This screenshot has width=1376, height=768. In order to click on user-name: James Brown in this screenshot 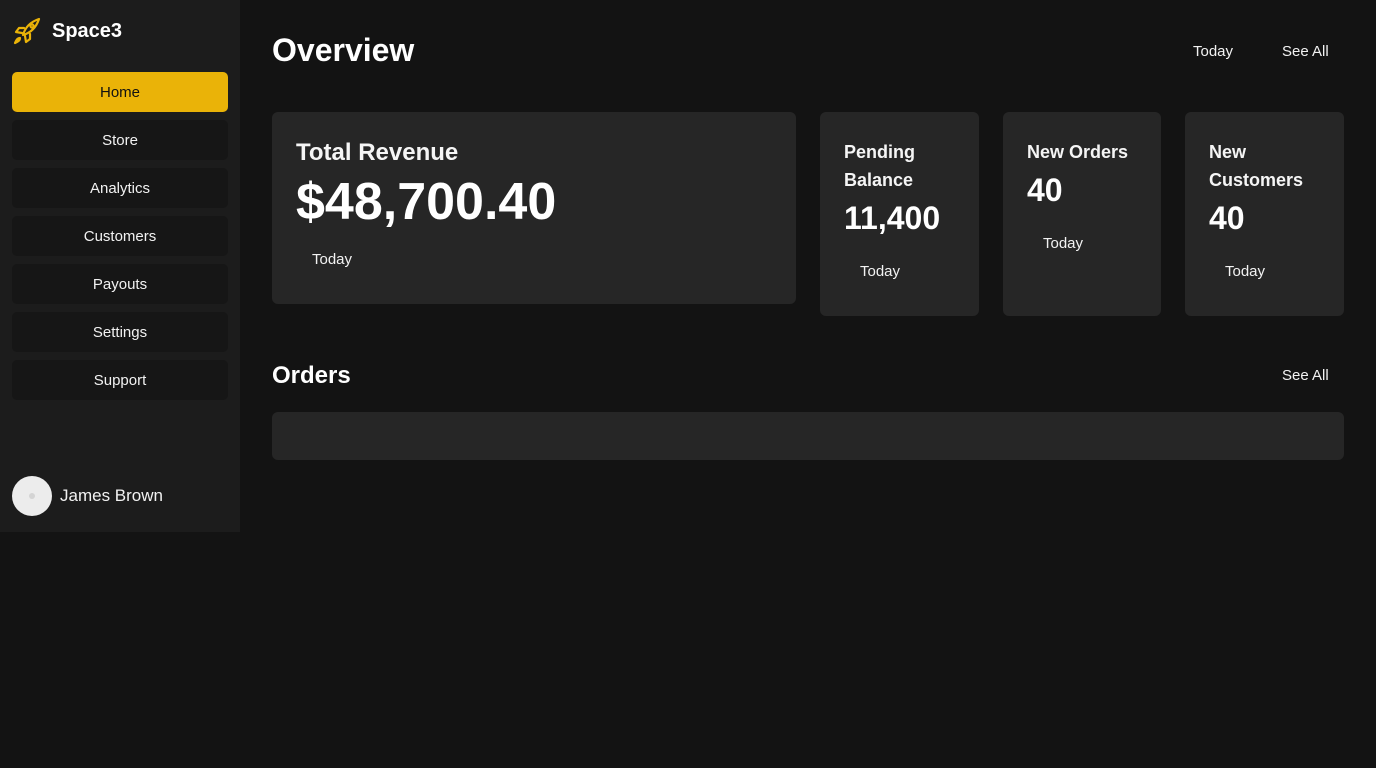, I will do `click(111, 495)`.